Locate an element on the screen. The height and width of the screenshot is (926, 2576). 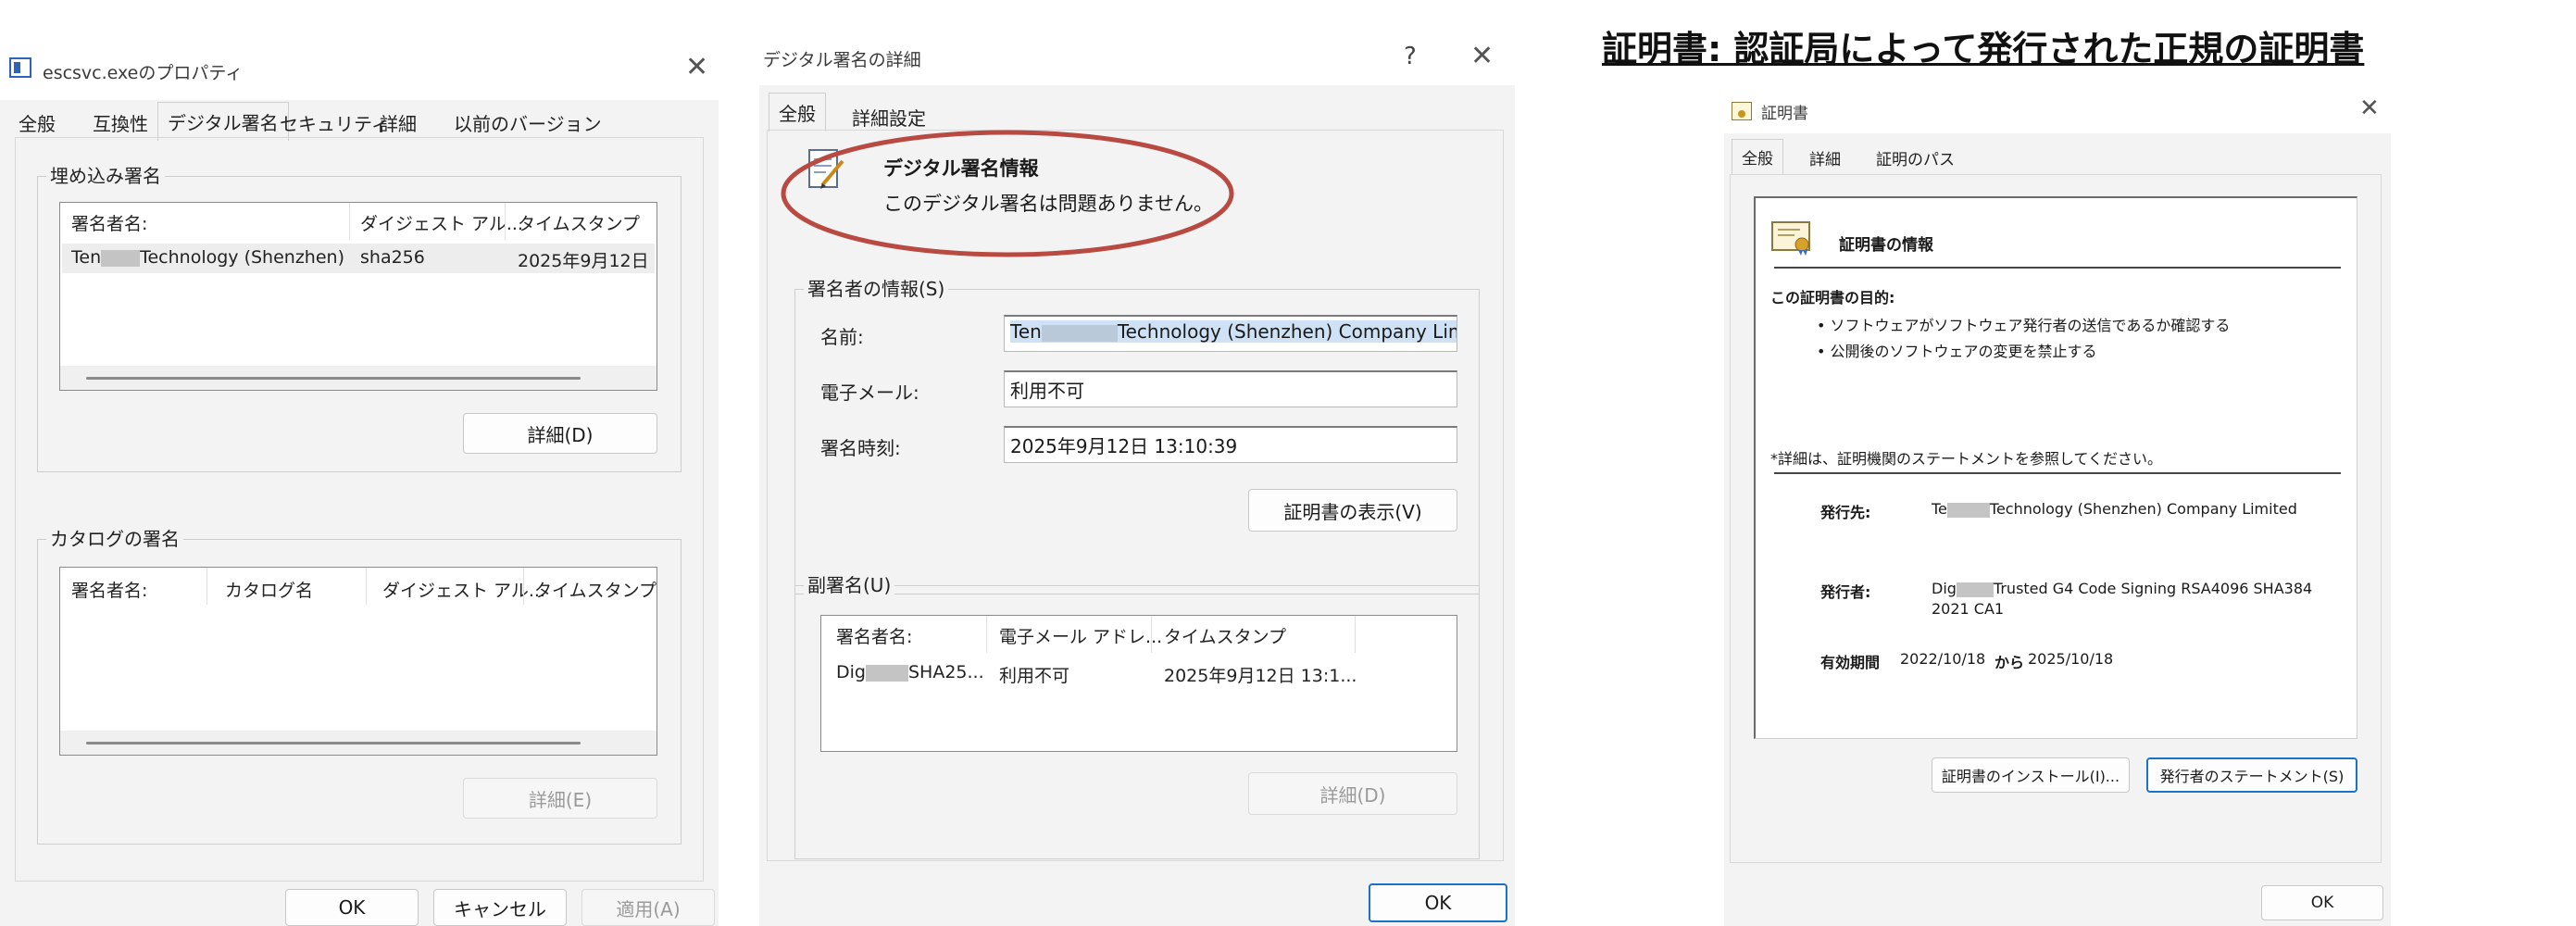
purpose-item: • ソフトウェアがソフトウェア発行者の送信であるか確認する is located at coordinates (2024, 325).